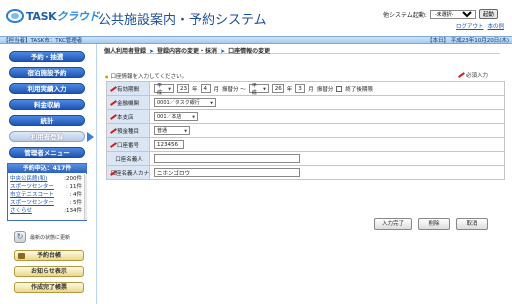 This screenshot has height=304, width=512. I want to click on row-holder-name: 口座名義人, so click(305, 159).